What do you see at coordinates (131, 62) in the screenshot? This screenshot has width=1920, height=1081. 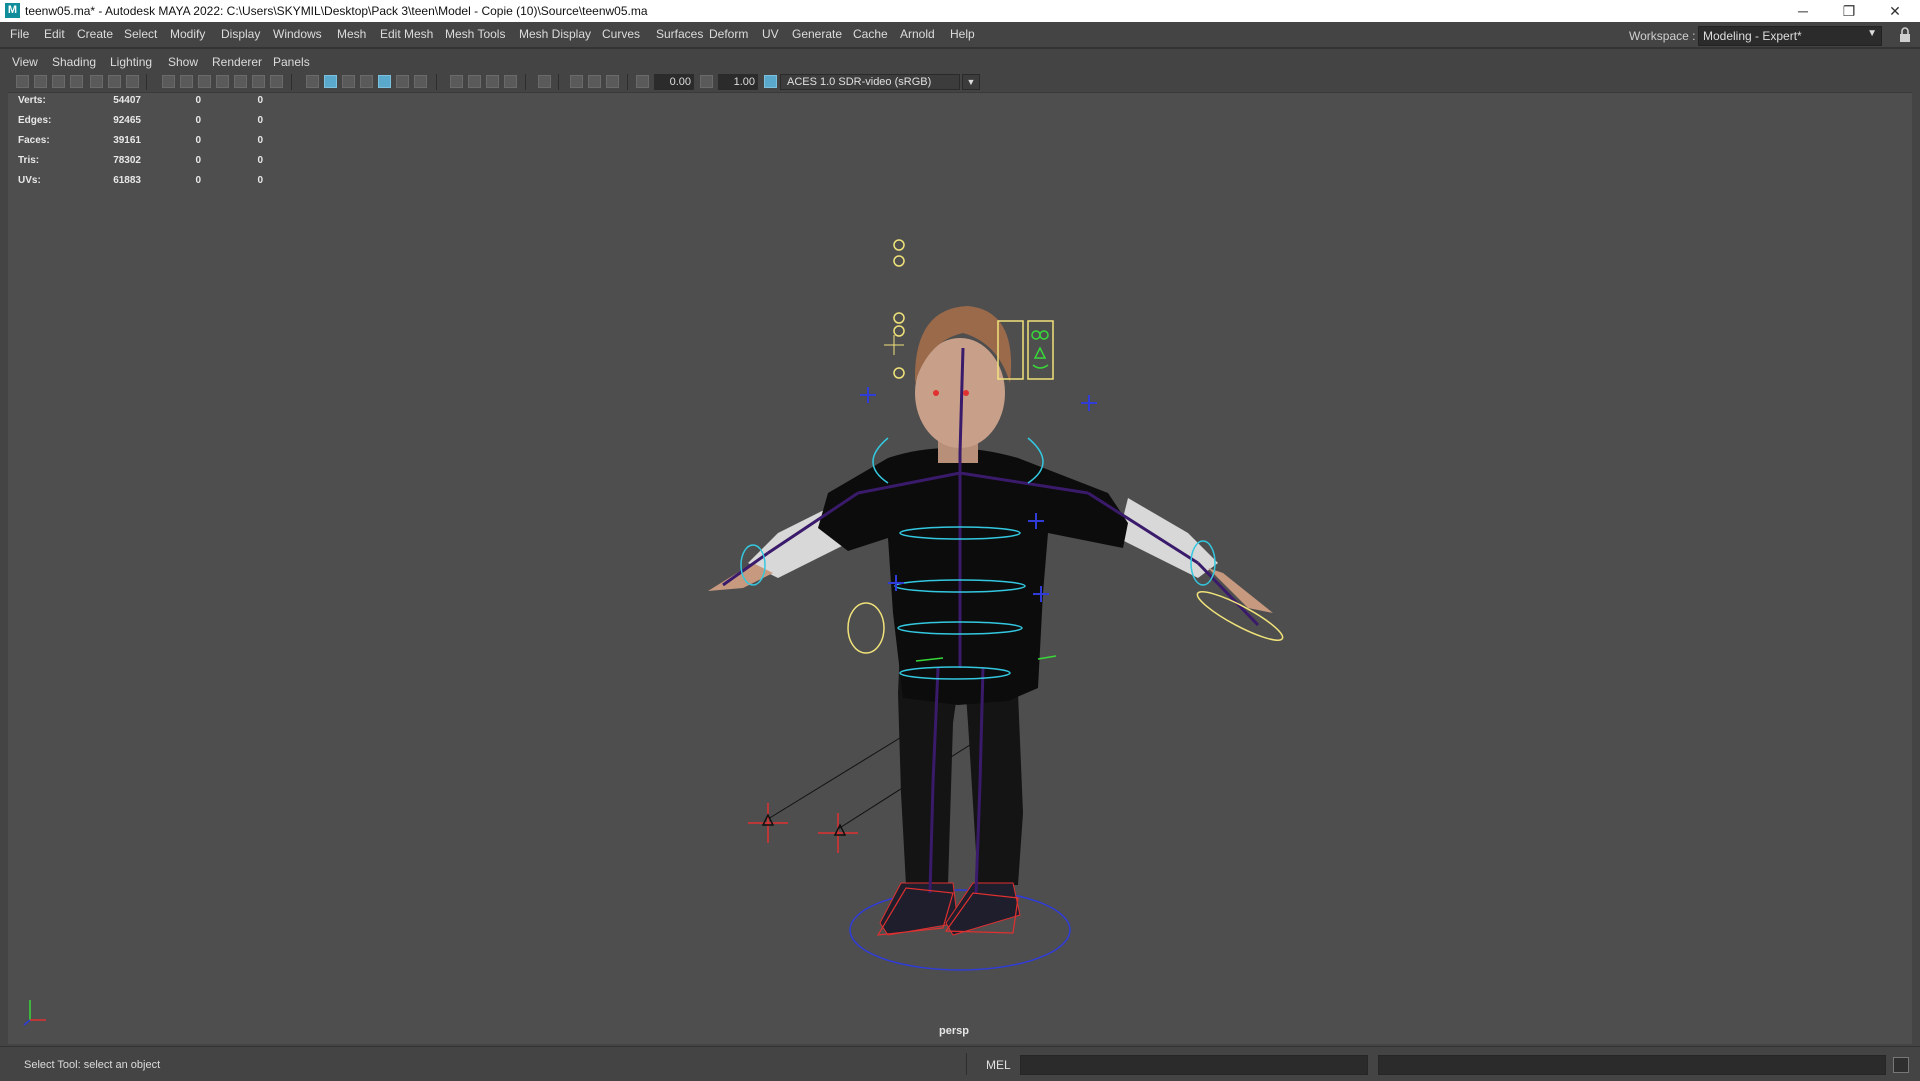 I see `panel-menu-lighting: Lighting` at bounding box center [131, 62].